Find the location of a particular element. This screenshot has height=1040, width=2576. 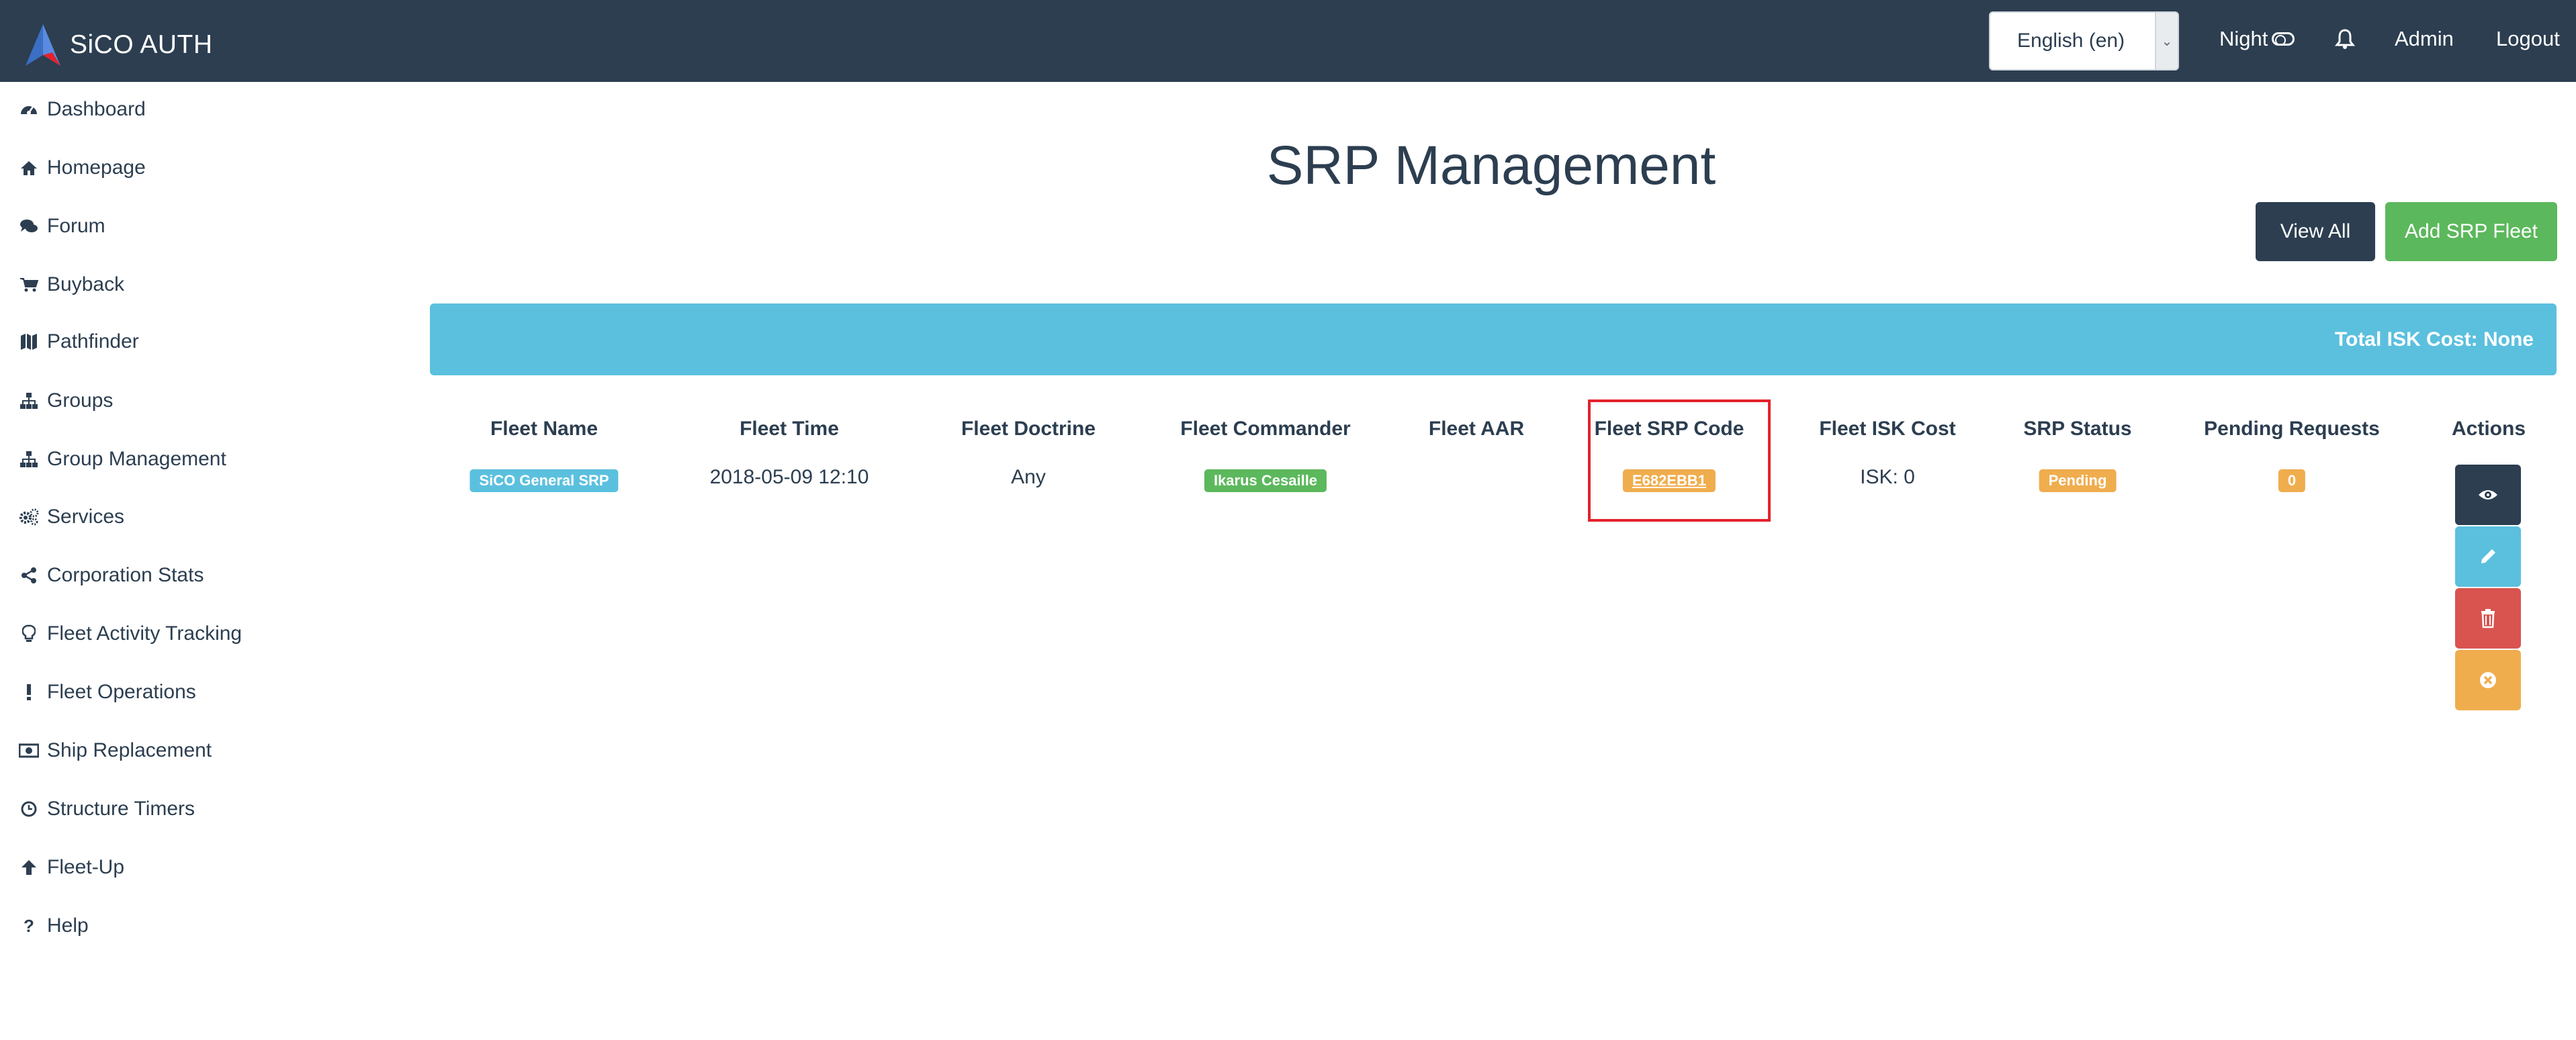

fleet-commander-cell: Ikarus Cesaille is located at coordinates (1266, 480).